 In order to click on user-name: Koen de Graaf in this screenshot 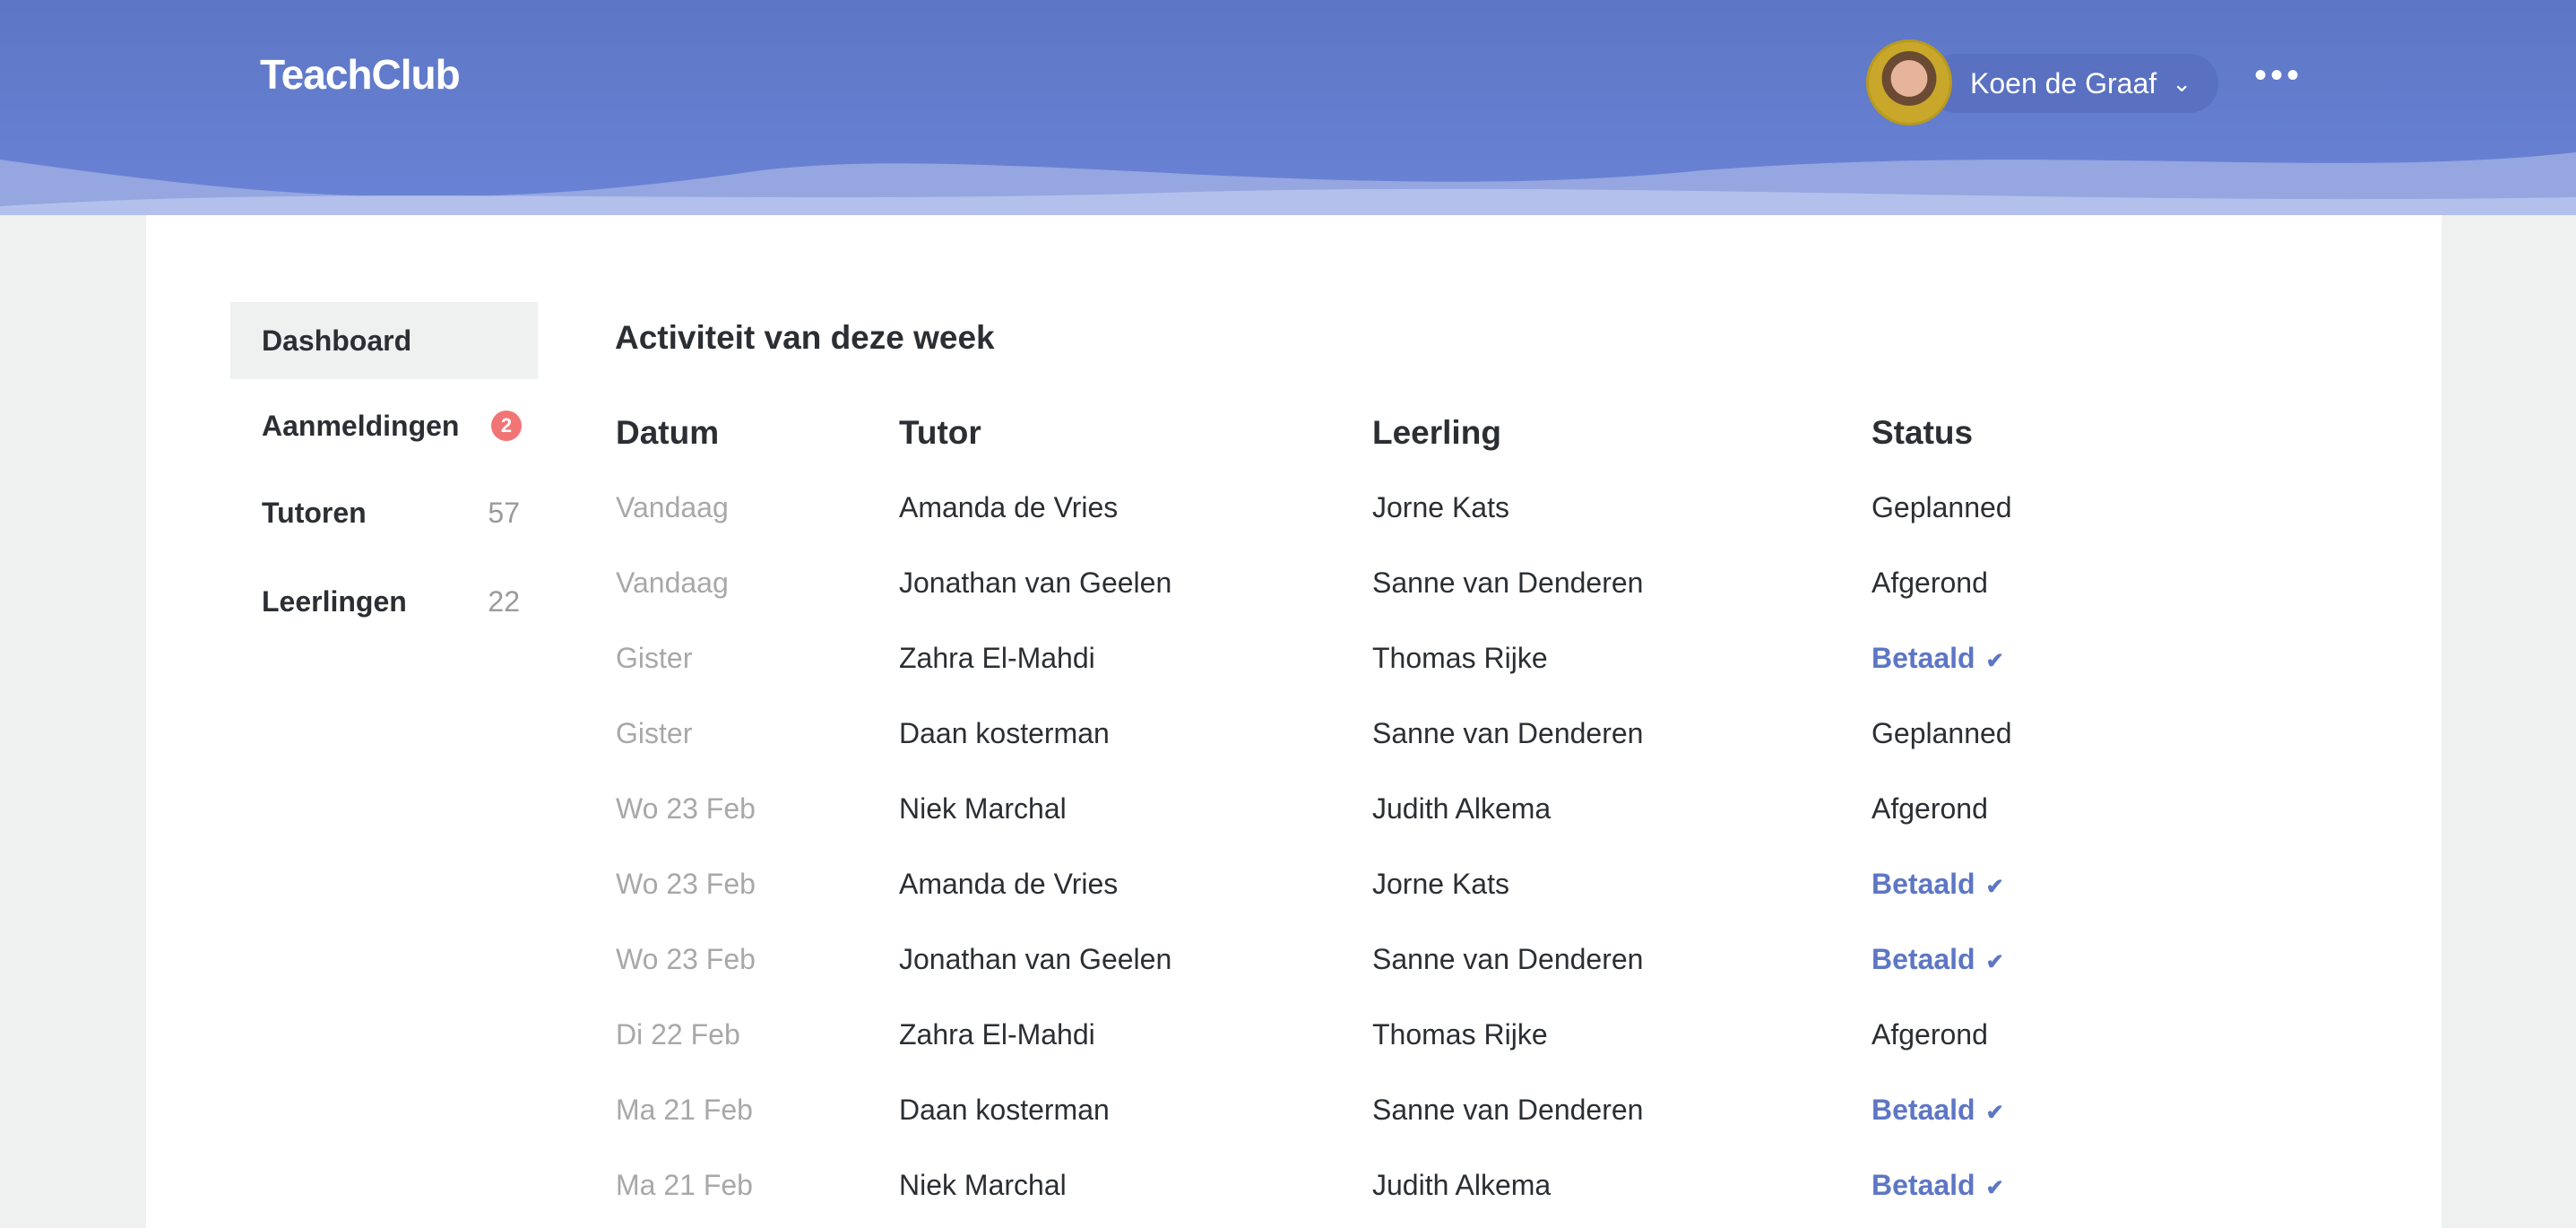, I will do `click(2063, 83)`.